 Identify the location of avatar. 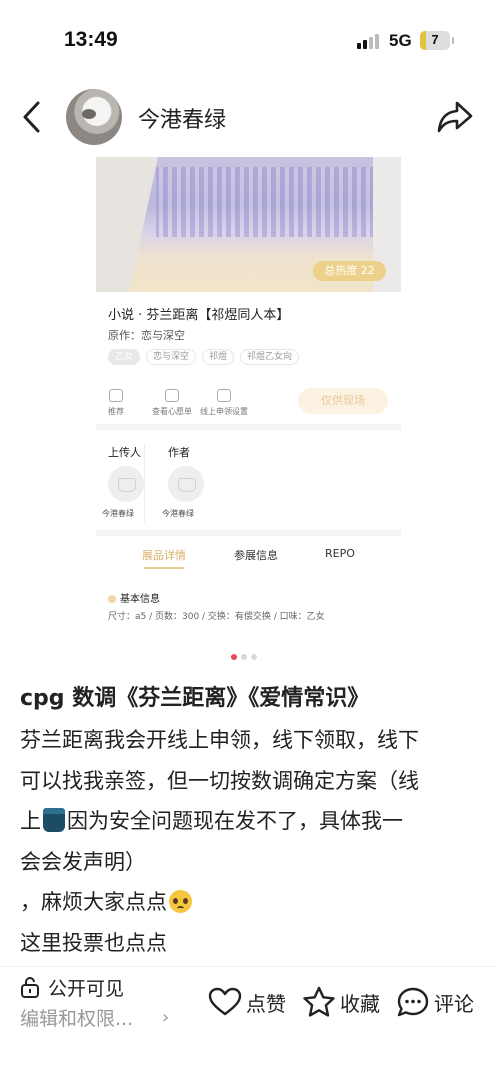
(94, 117).